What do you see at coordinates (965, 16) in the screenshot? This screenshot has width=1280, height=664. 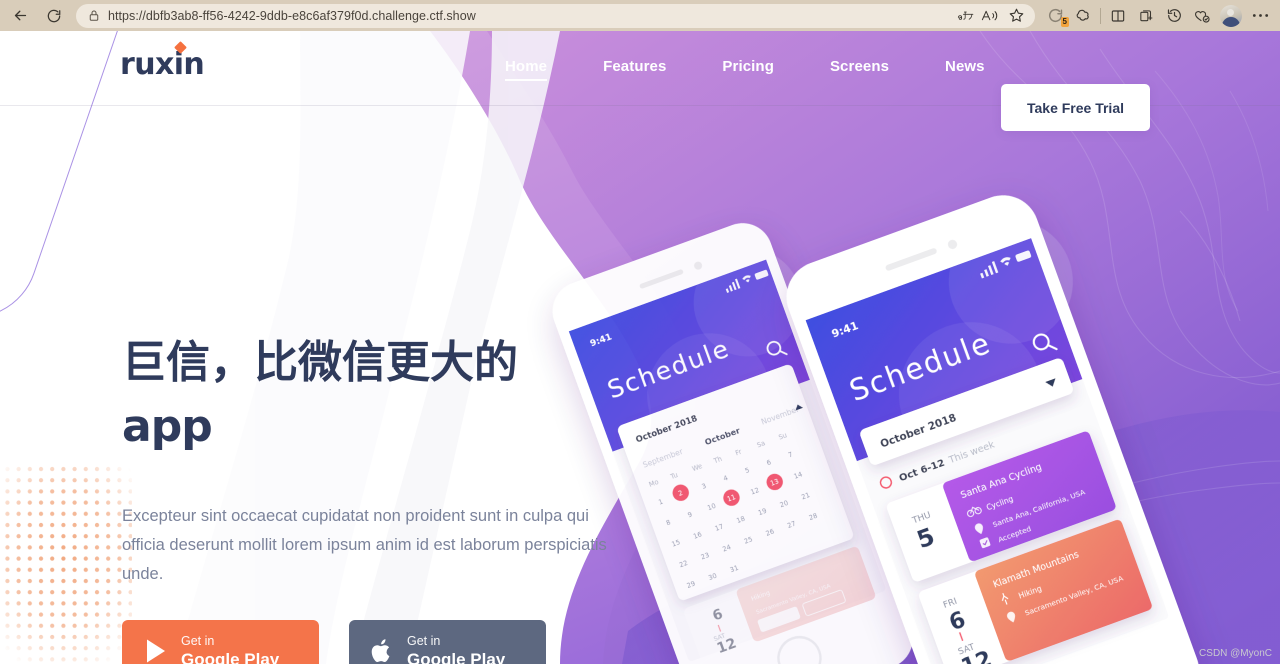 I see `translate-icon` at bounding box center [965, 16].